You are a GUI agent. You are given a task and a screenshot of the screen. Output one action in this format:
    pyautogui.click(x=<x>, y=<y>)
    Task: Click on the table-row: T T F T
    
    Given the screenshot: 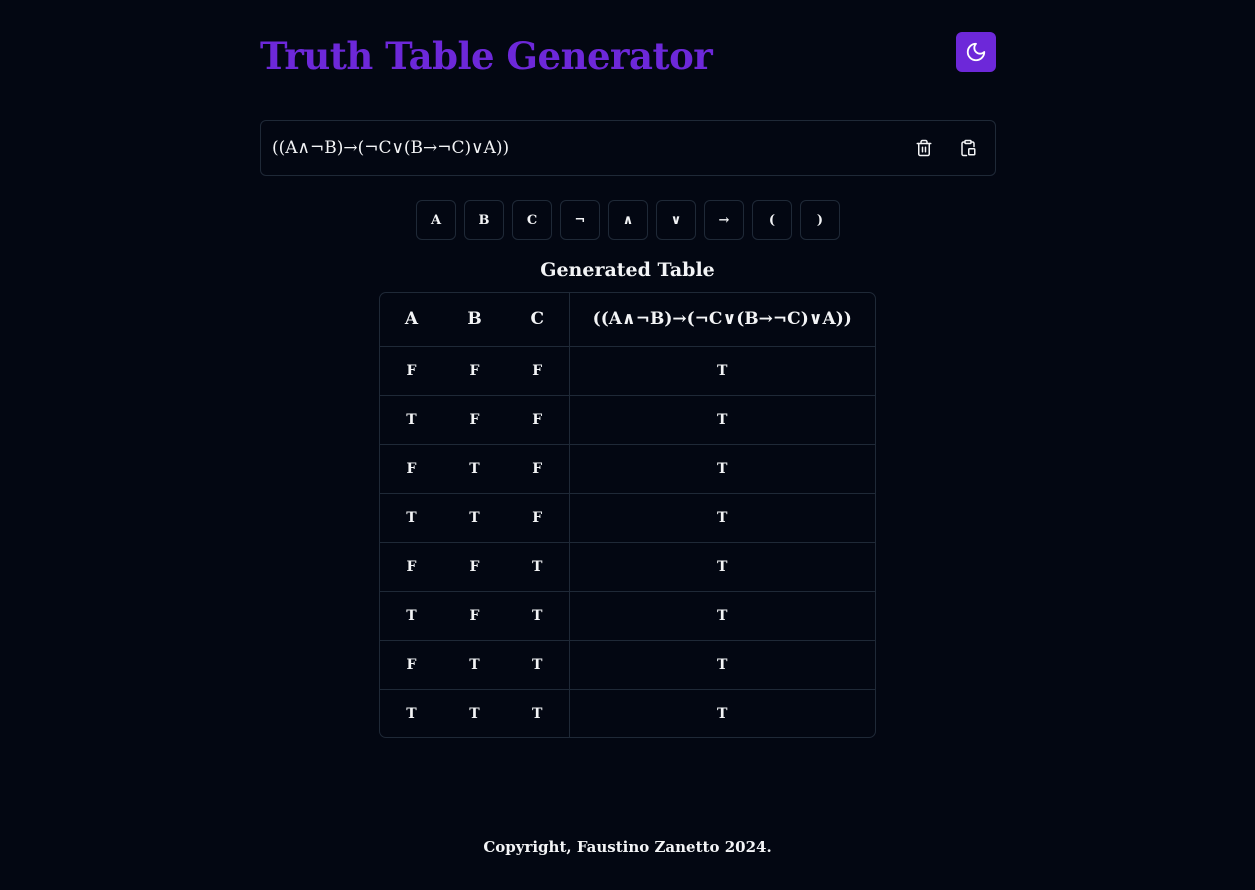 What is the action you would take?
    pyautogui.click(x=627, y=517)
    